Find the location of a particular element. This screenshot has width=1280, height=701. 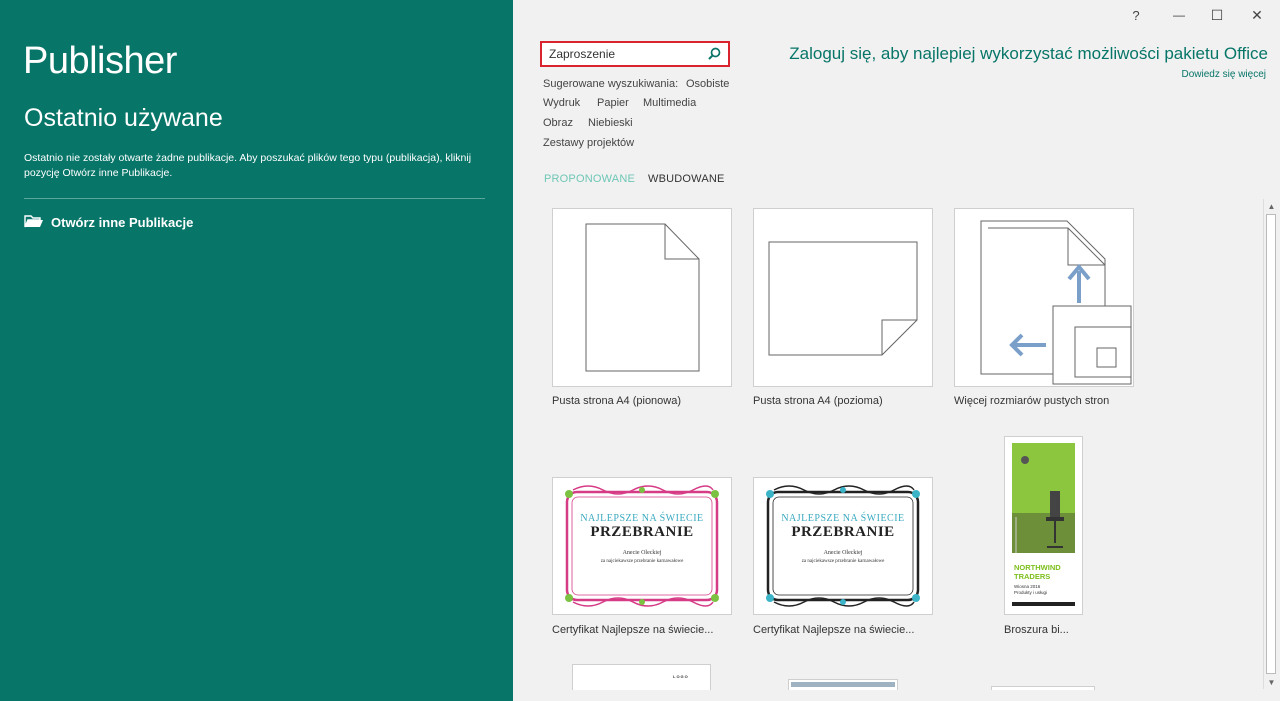

black-swirl-border is located at coordinates (843, 546).